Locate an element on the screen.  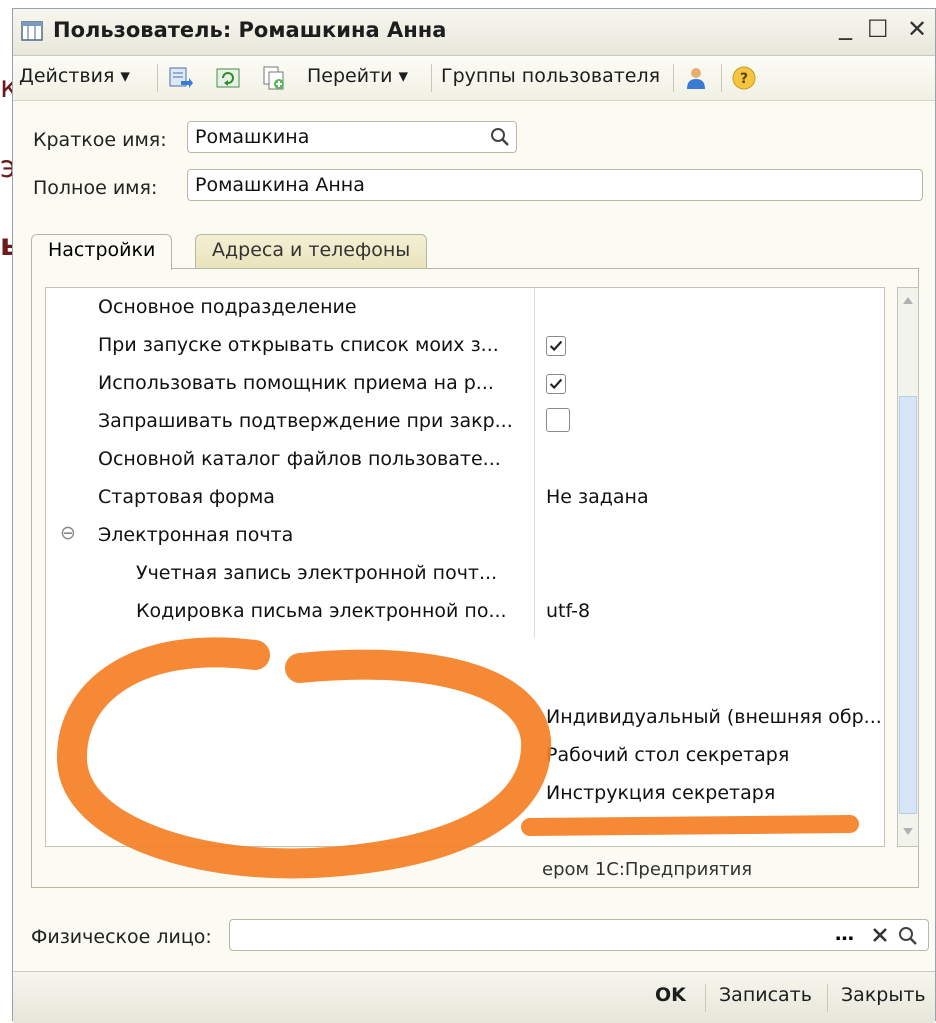
tab-settings: Настройки is located at coordinates (102, 252).